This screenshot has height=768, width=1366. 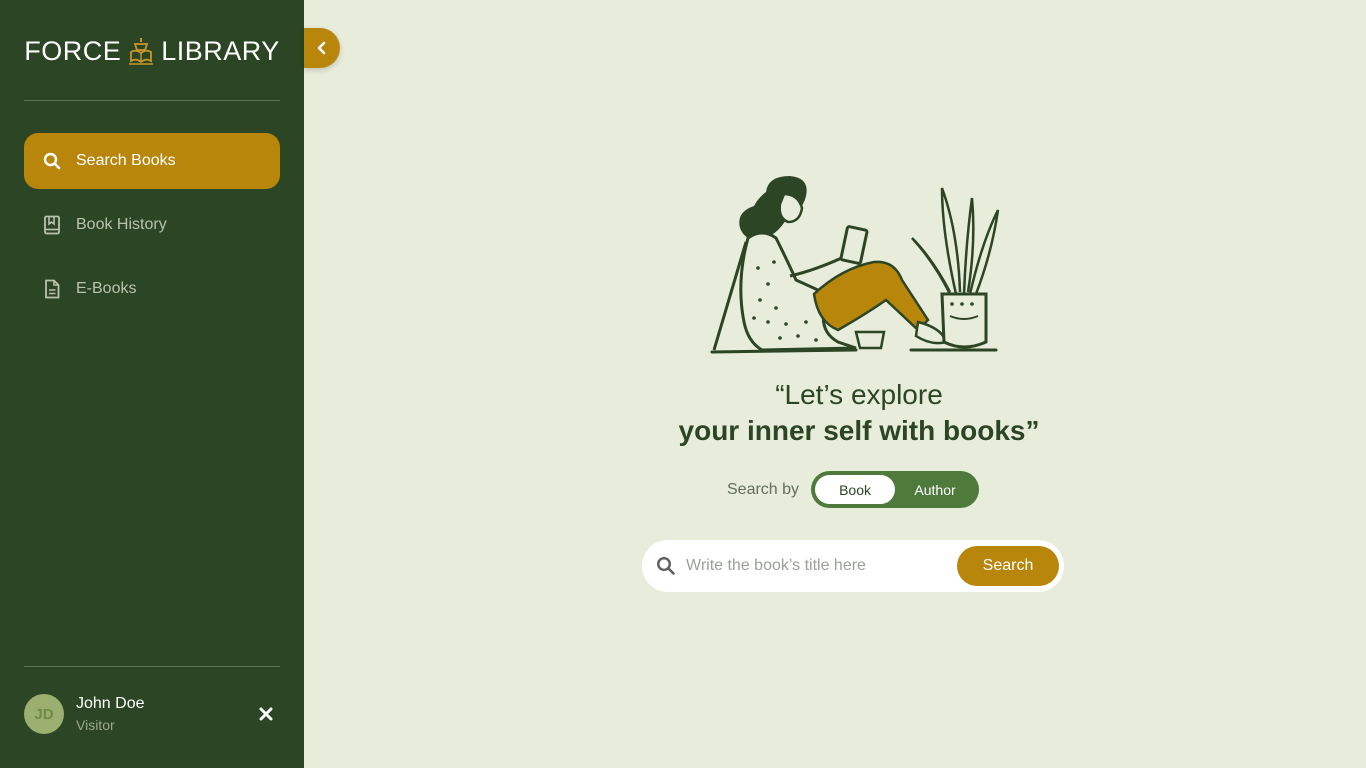 What do you see at coordinates (152, 714) in the screenshot?
I see `user-profile: JD John Doe Visitor` at bounding box center [152, 714].